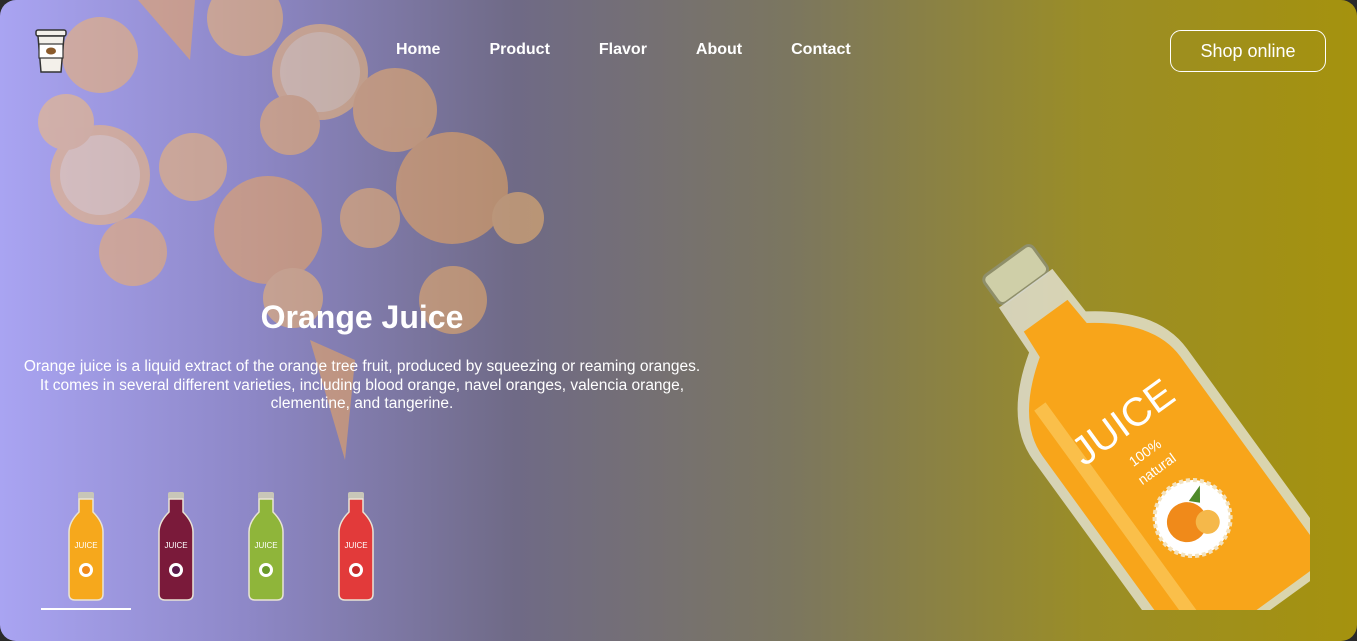  I want to click on flavor-thumbnails: JUICE JUICE JUICE JUICE, so click(221, 546).